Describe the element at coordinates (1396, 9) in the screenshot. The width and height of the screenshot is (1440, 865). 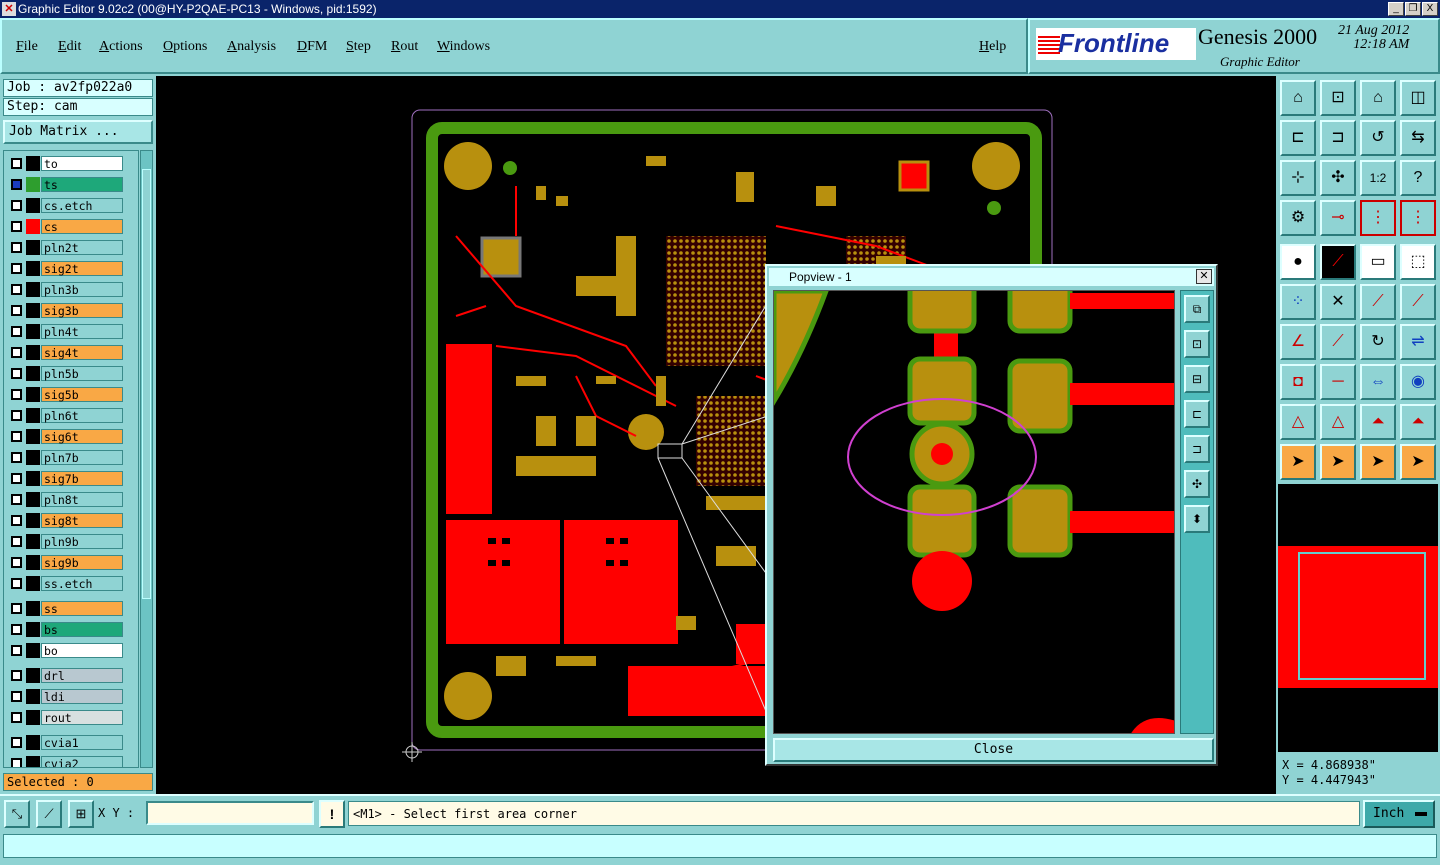
I see `minimize-button: _` at that location.